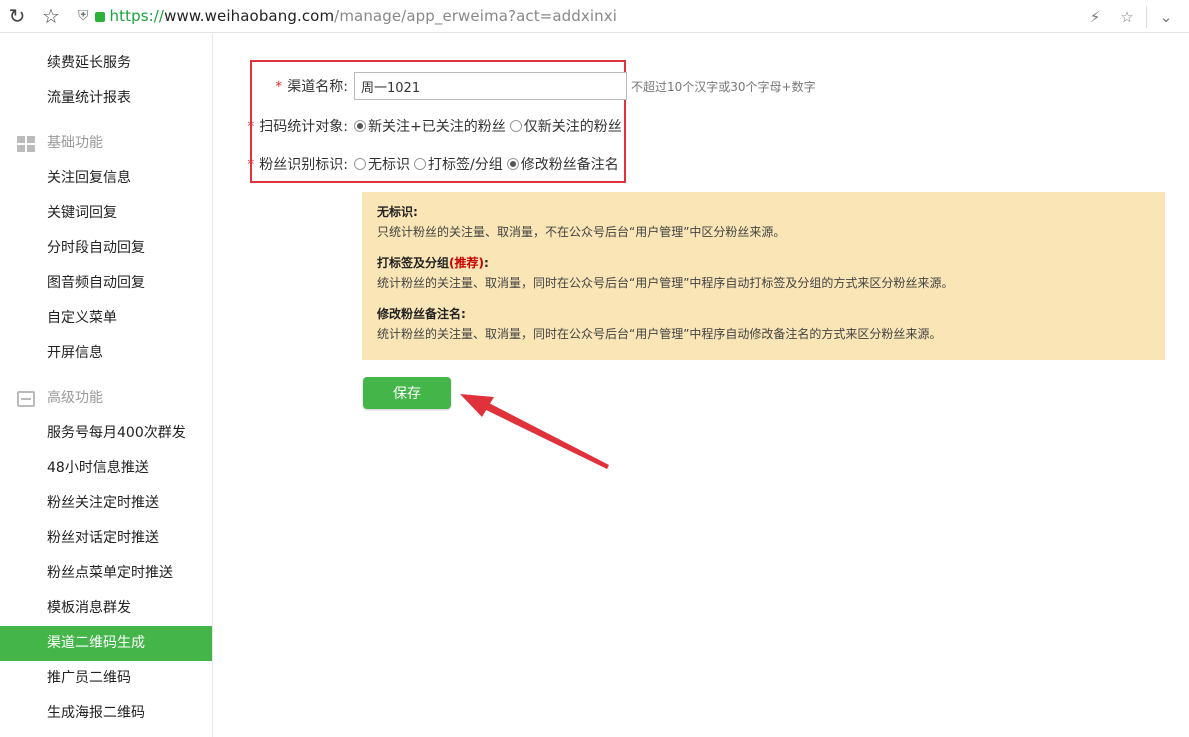 The height and width of the screenshot is (737, 1189). Describe the element at coordinates (569, 165) in the screenshot. I see `radio-label: 修改粉丝备注名` at that location.